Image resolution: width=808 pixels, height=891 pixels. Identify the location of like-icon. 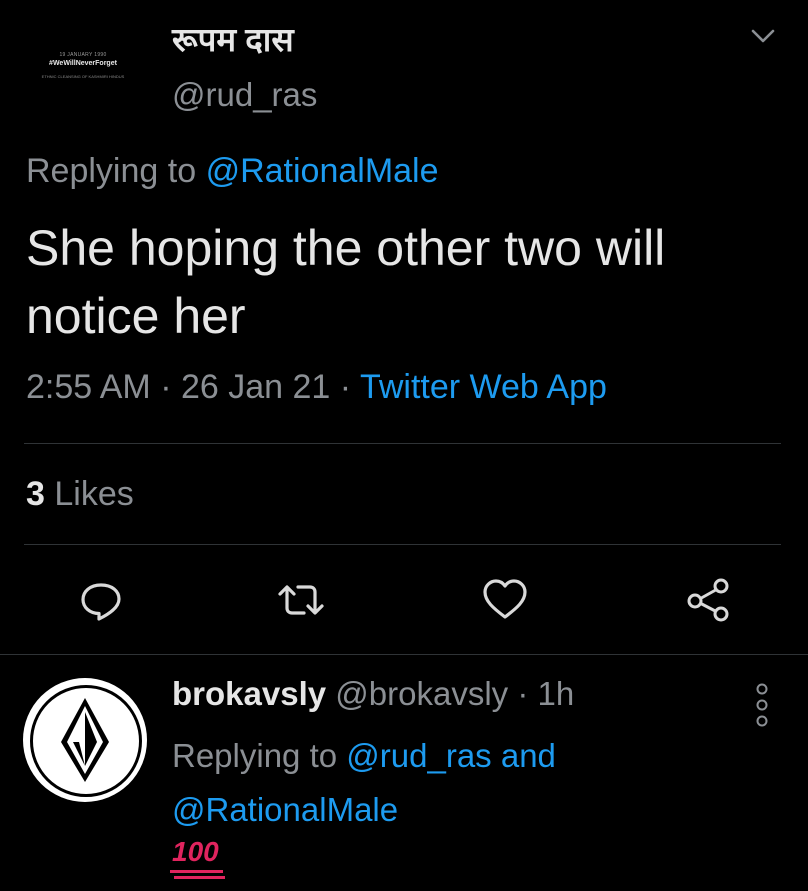
(505, 599).